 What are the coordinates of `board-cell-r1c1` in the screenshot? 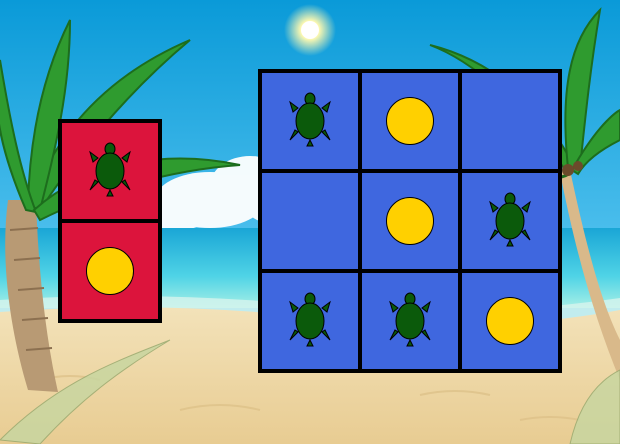 It's located at (310, 121).